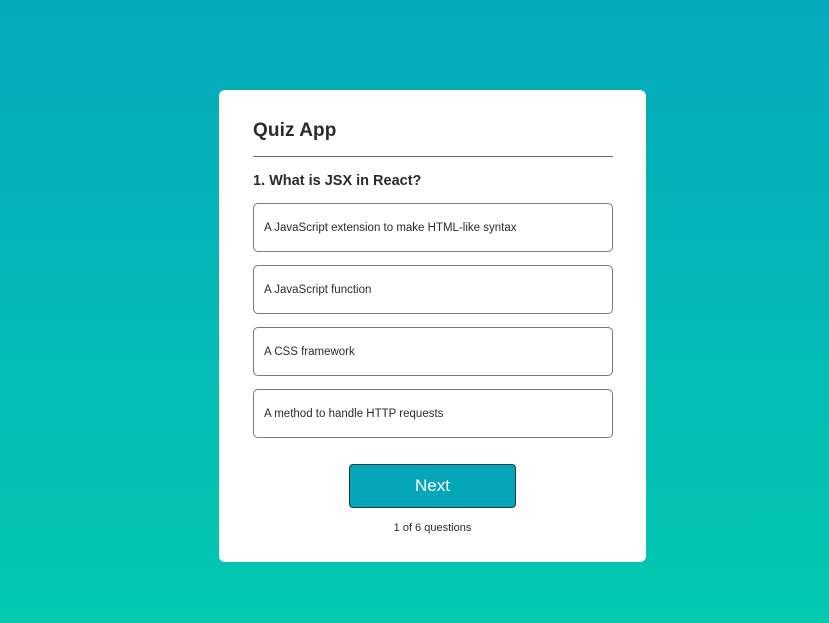  What do you see at coordinates (354, 413) in the screenshot?
I see `answer-option-label: A method to handle HTTP requests` at bounding box center [354, 413].